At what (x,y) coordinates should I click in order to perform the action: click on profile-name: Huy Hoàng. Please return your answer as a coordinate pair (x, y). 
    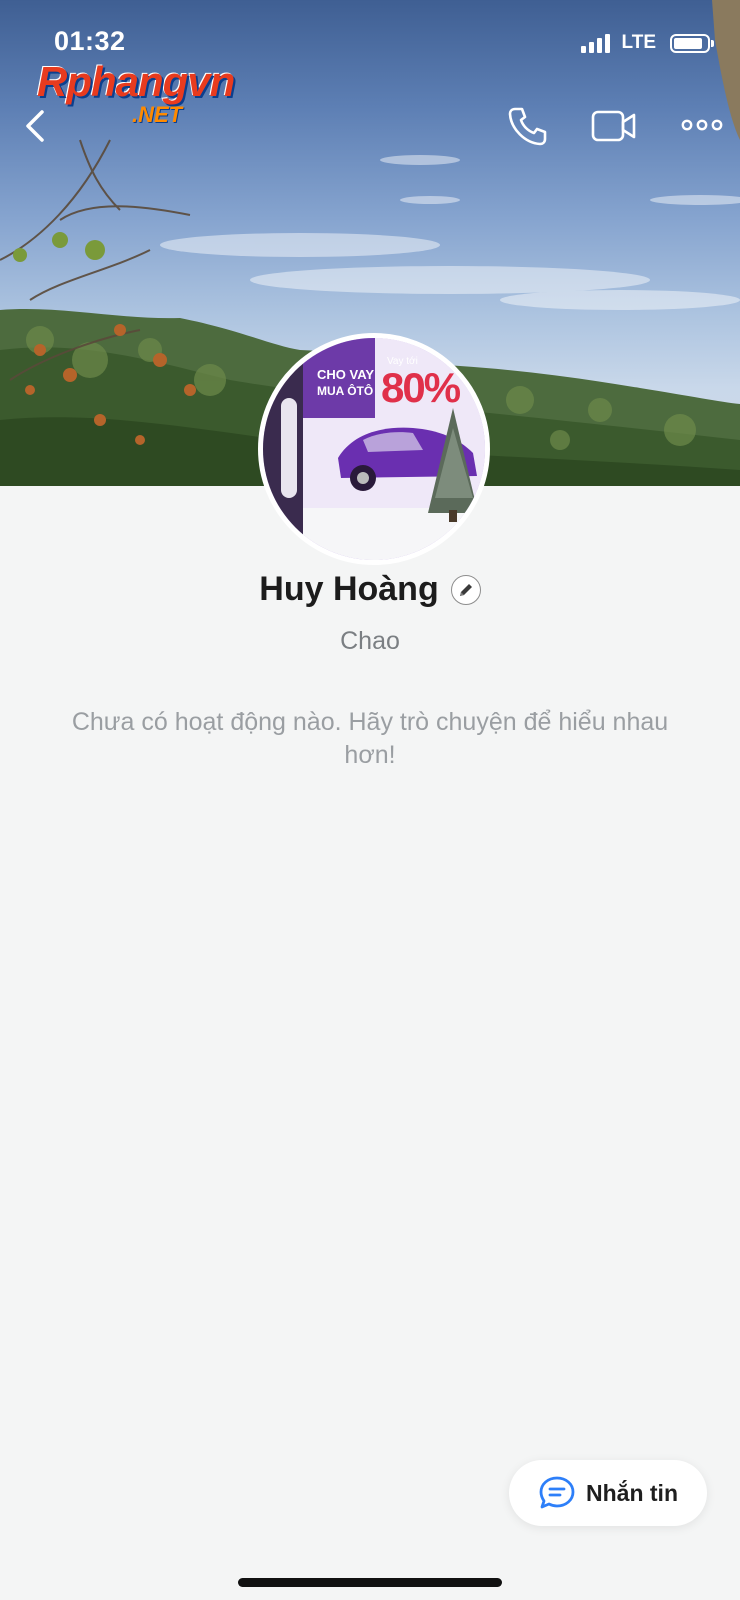
    Looking at the image, I should click on (349, 589).